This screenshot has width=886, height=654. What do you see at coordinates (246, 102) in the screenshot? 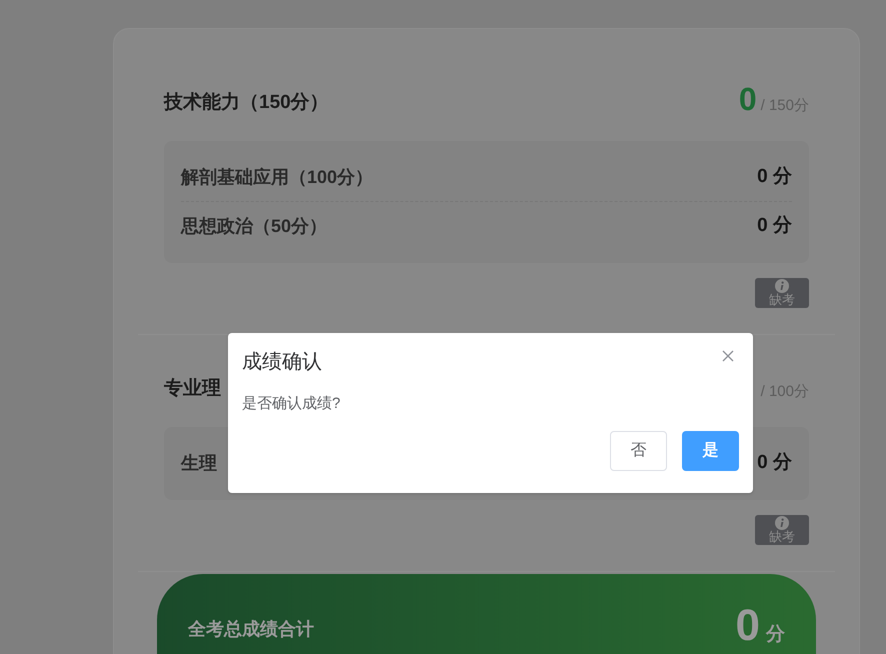
I see `section-title: 技术能力（150分）` at bounding box center [246, 102].